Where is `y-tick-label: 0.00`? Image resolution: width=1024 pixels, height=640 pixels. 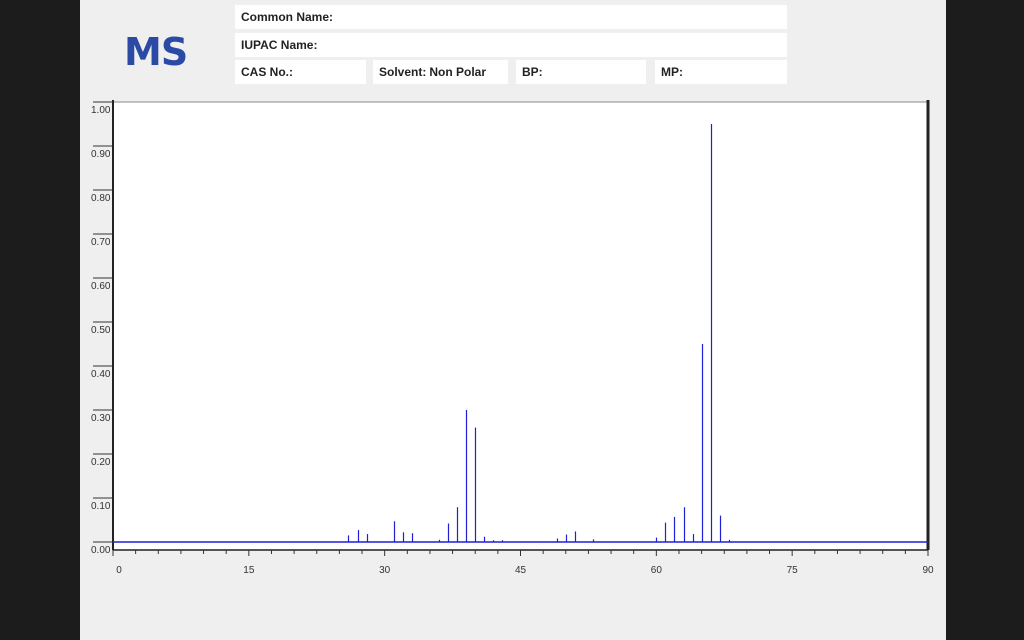 y-tick-label: 0.00 is located at coordinates (101, 550).